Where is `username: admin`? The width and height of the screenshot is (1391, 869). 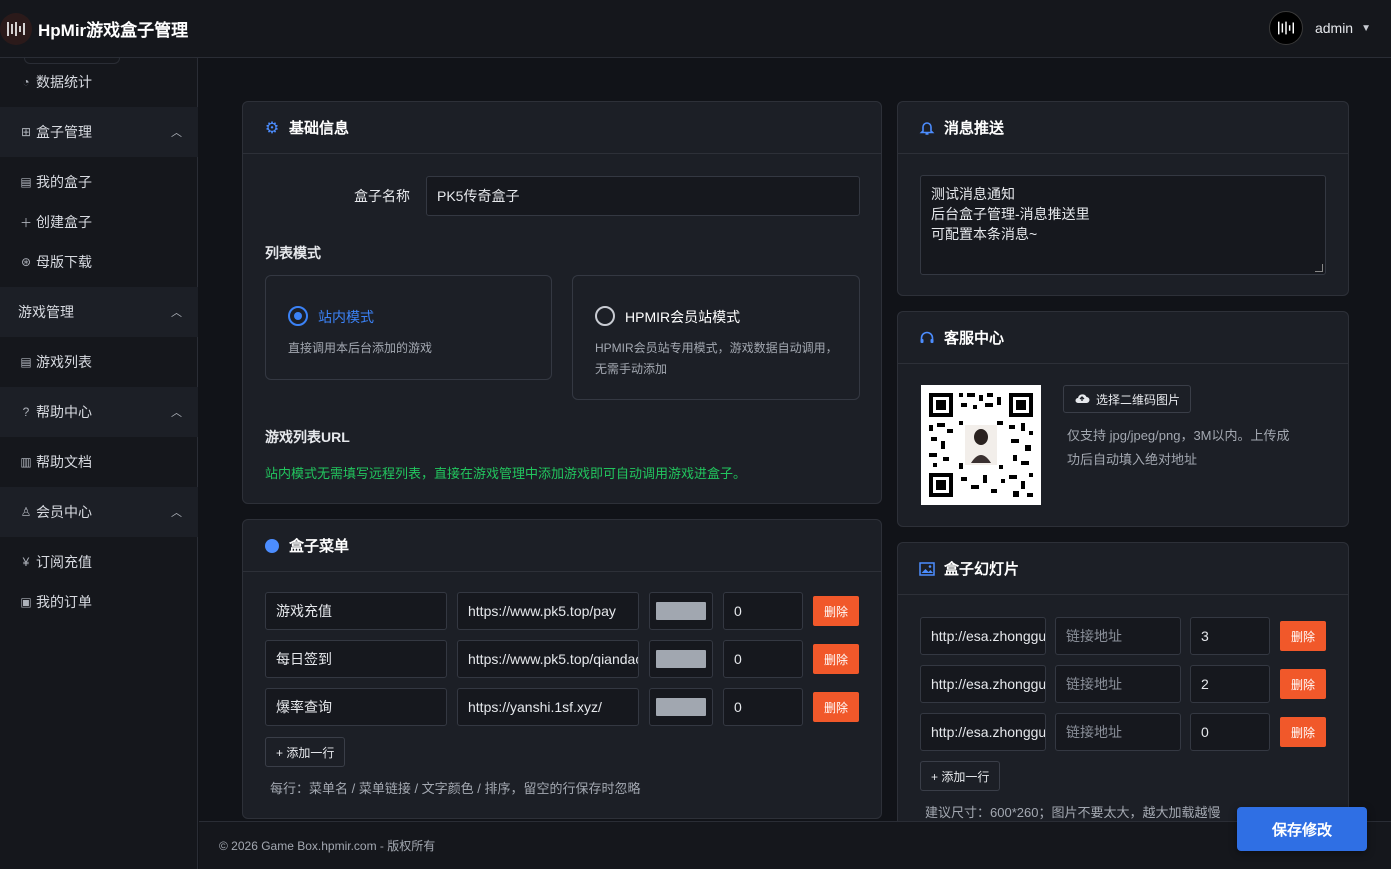
username: admin is located at coordinates (1334, 28).